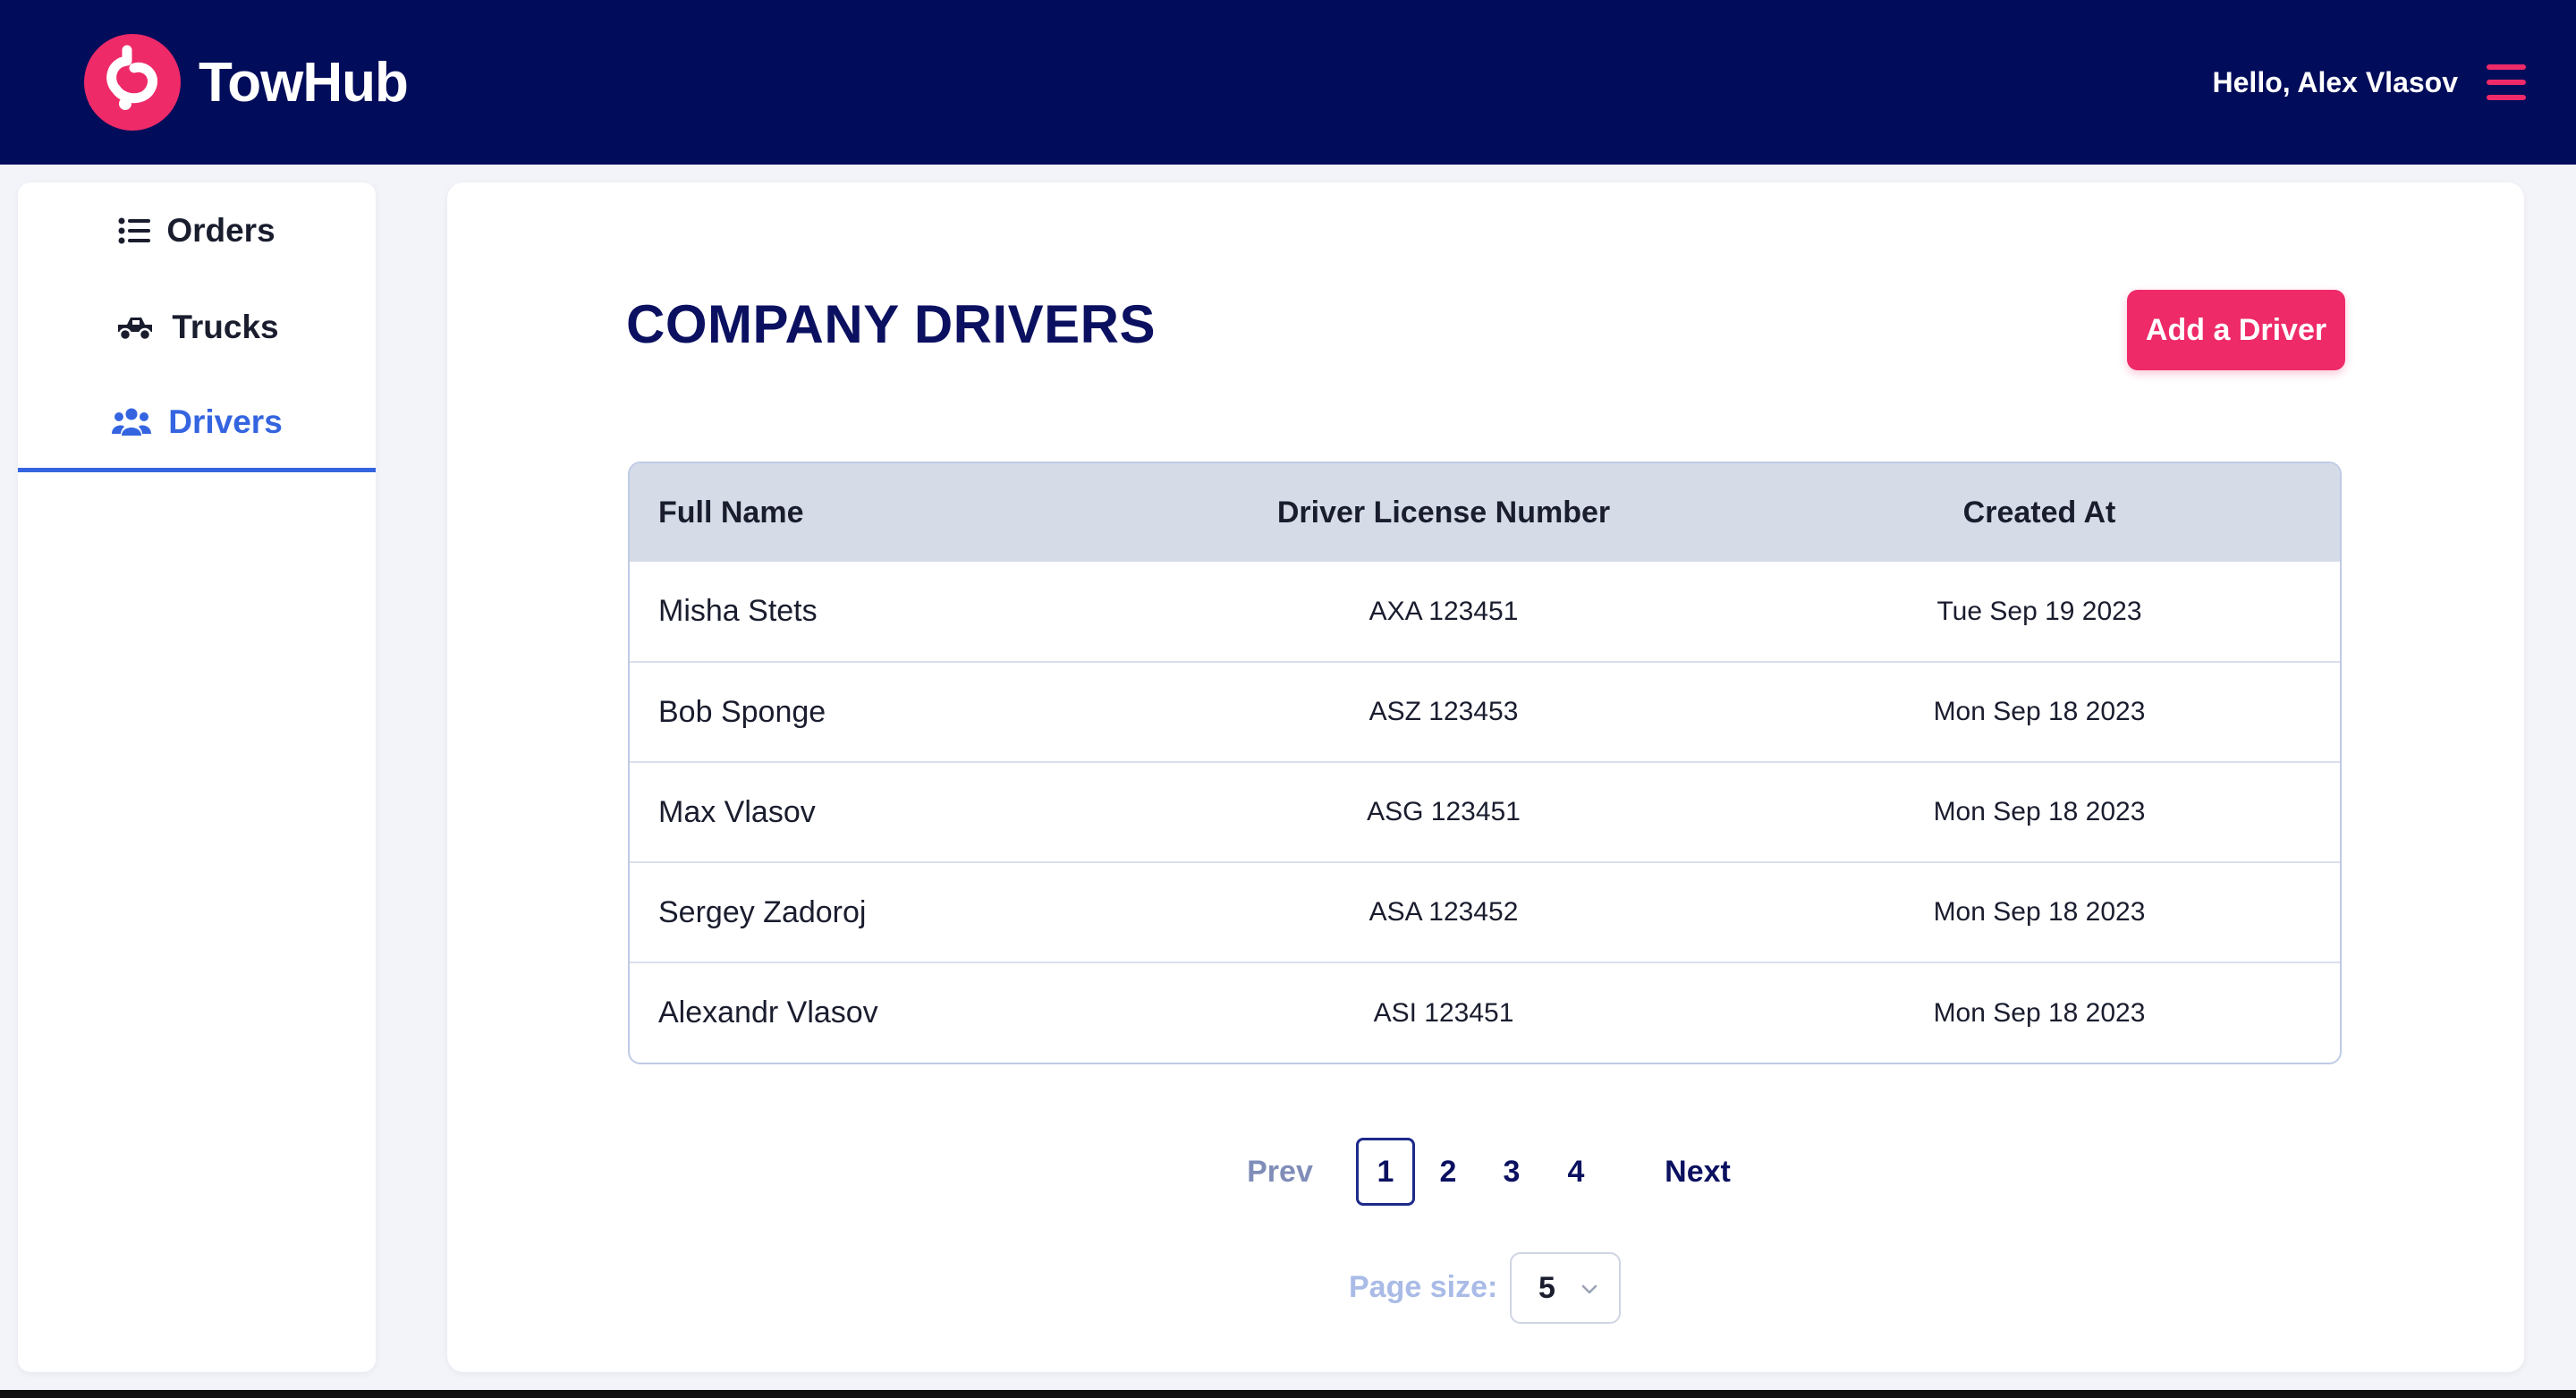  What do you see at coordinates (197, 777) in the screenshot?
I see `sidebar: Orders Trucks Drivers` at bounding box center [197, 777].